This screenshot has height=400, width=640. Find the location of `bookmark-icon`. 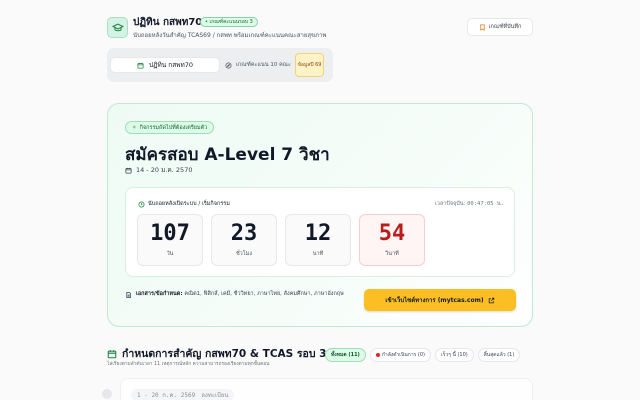

bookmark-icon is located at coordinates (482, 27).